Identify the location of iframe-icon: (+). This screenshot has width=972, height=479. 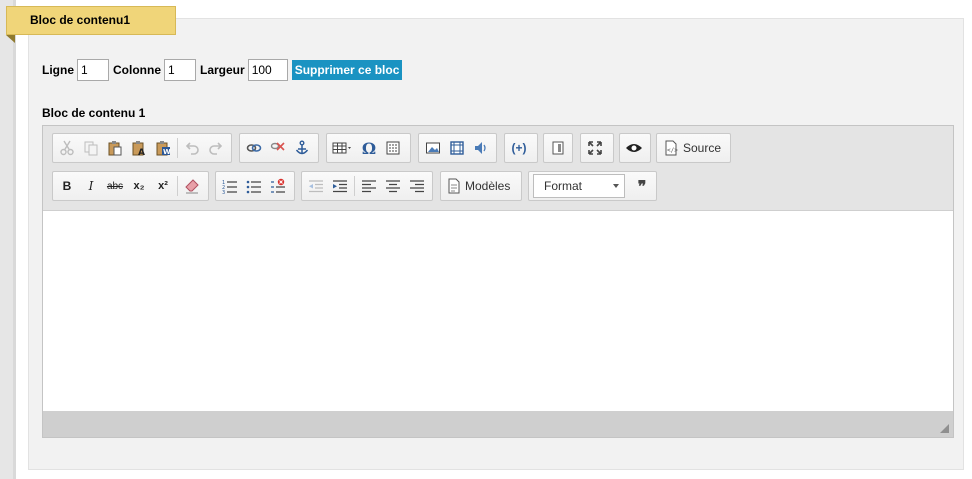
(519, 148).